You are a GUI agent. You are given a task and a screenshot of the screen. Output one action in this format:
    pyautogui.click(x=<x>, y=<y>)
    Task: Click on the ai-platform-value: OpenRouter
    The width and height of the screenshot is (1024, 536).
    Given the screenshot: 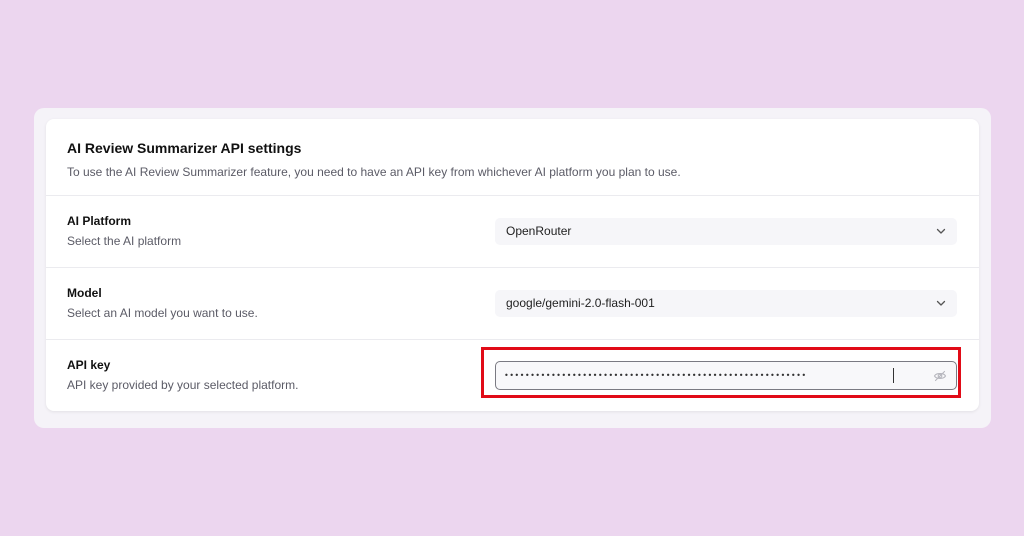 What is the action you would take?
    pyautogui.click(x=539, y=231)
    